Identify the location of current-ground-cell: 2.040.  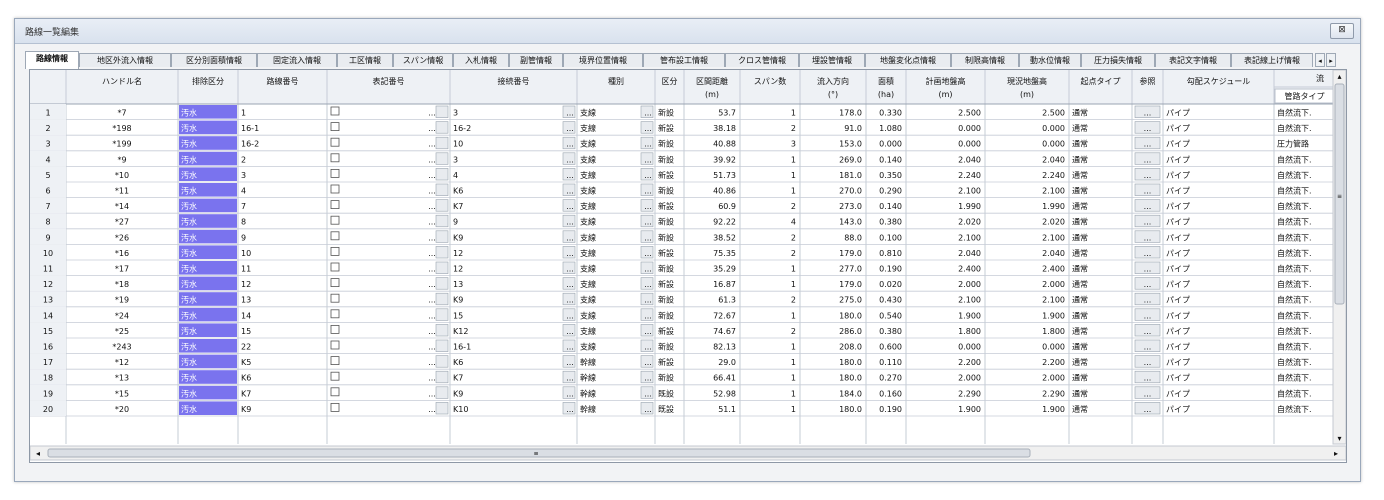
(1053, 159).